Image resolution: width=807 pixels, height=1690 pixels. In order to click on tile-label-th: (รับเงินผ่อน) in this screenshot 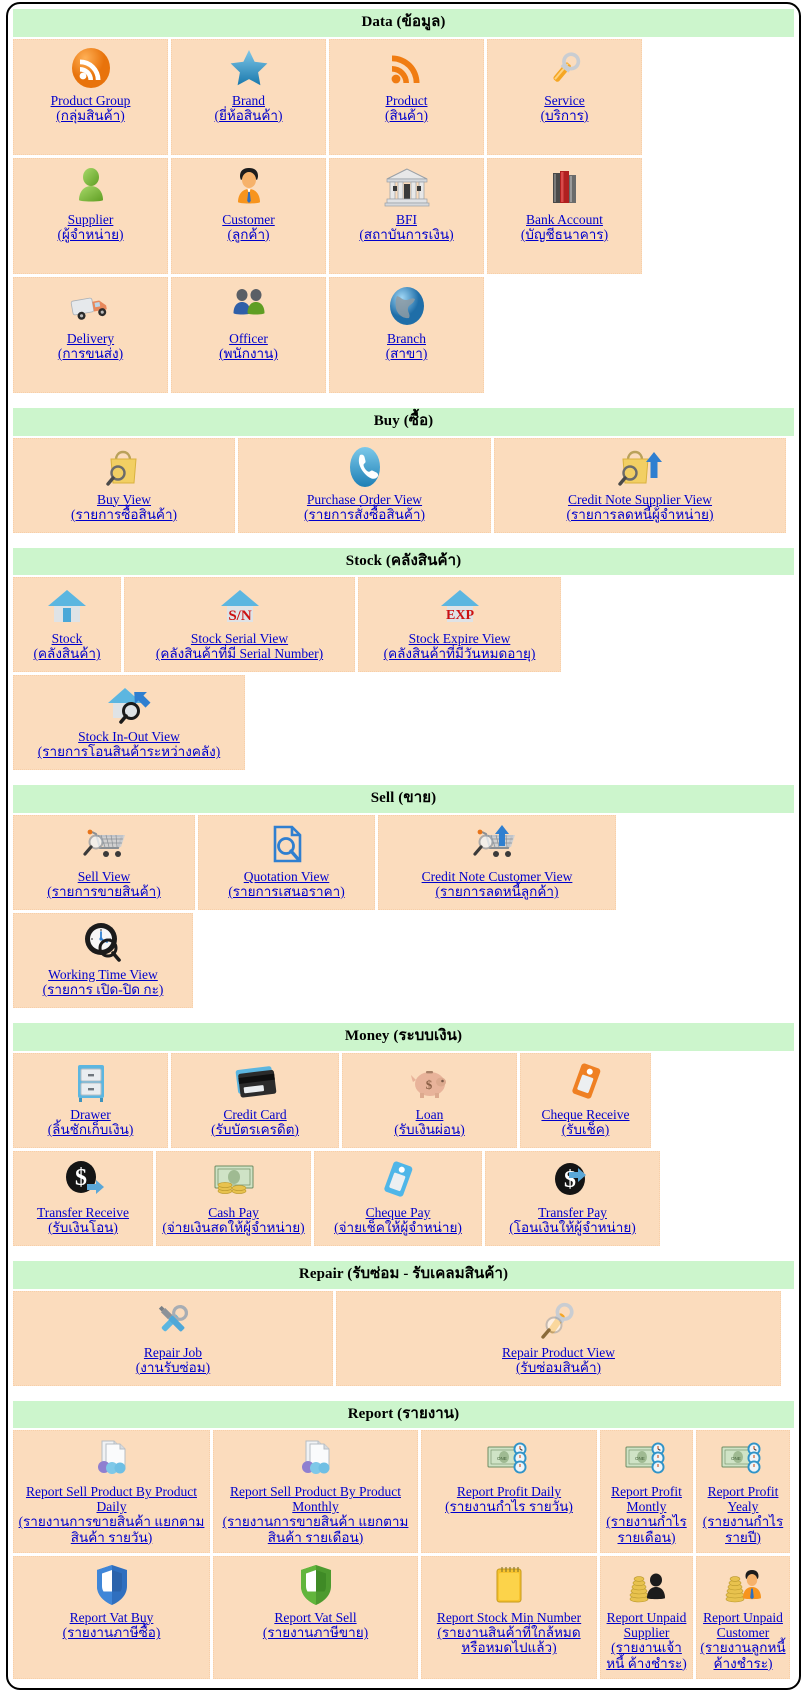, I will do `click(429, 1129)`.